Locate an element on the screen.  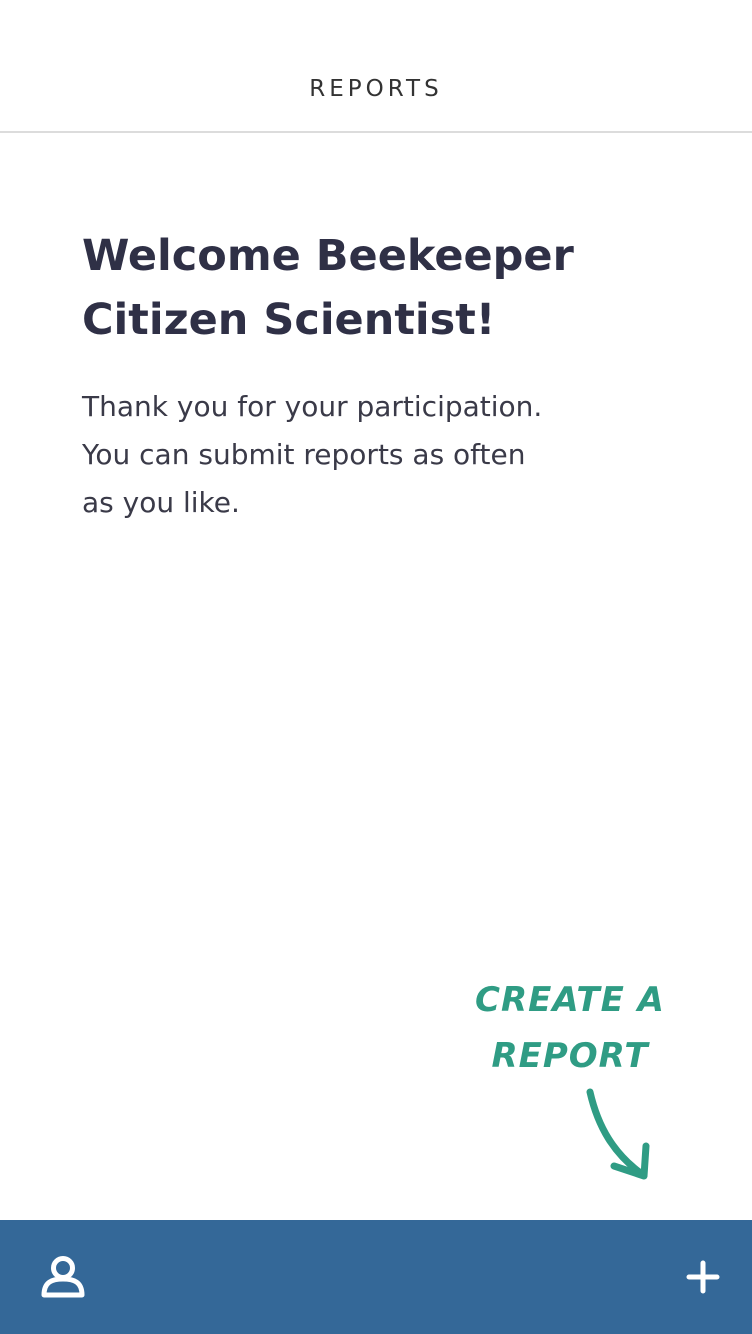
welcome-message-line-1: Thank you for your participation. is located at coordinates (312, 406).